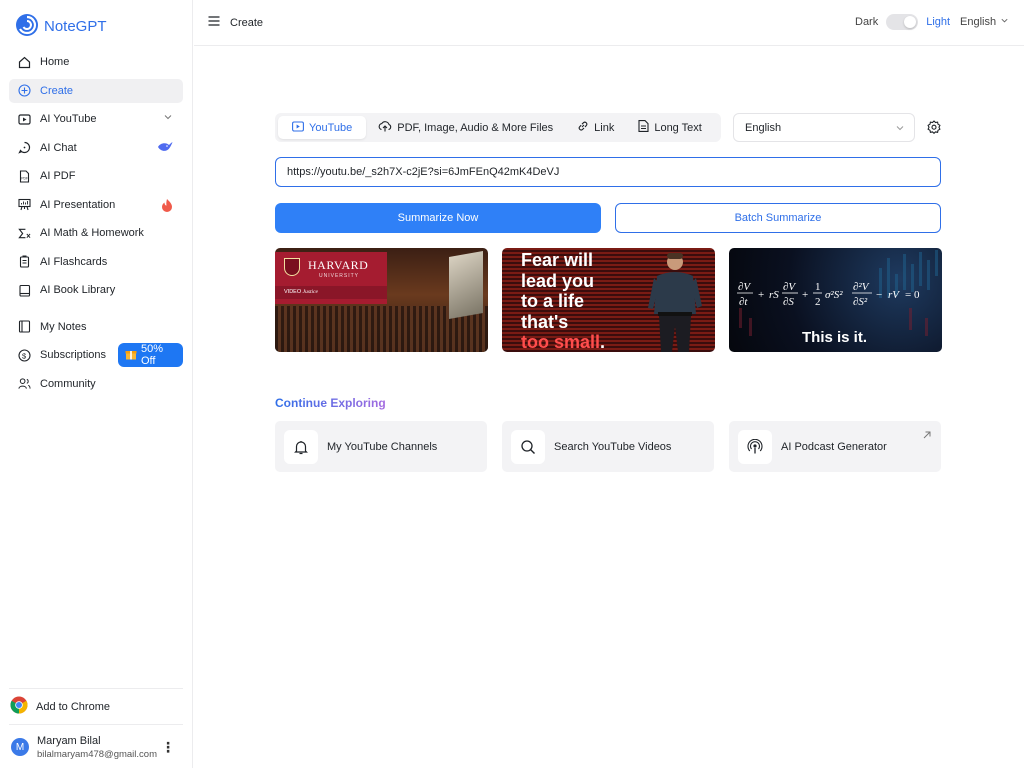  Describe the element at coordinates (24, 233) in the screenshot. I see `sigma-icon` at that location.